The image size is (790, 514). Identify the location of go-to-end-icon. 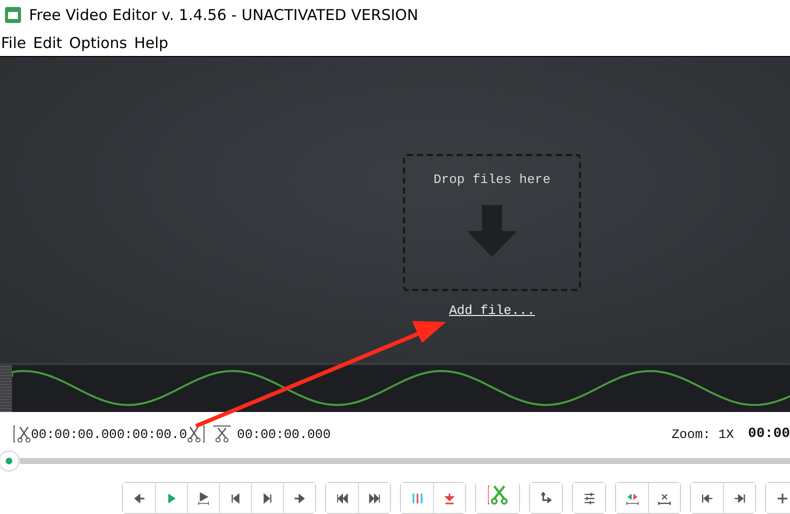
(739, 498).